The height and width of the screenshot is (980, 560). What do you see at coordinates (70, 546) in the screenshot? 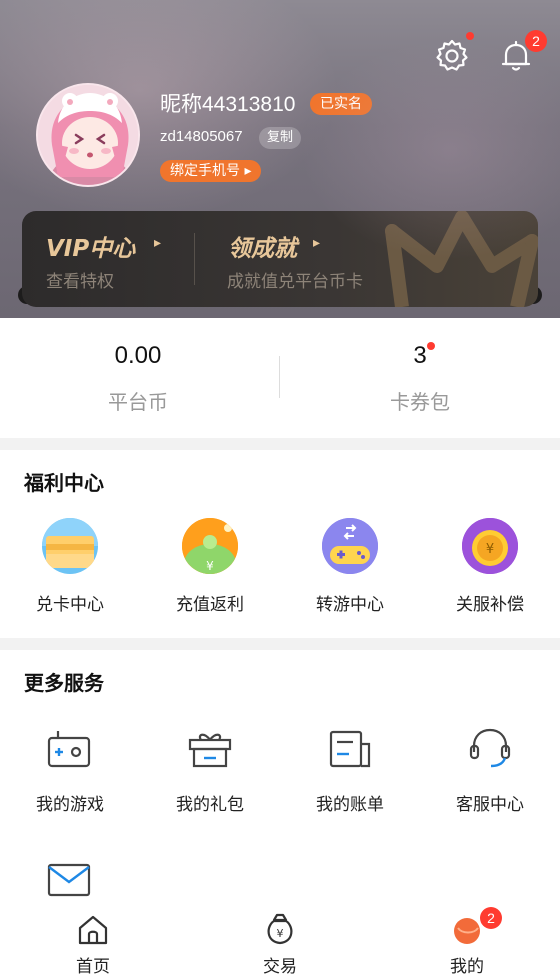
I see `card-exchange-icon` at bounding box center [70, 546].